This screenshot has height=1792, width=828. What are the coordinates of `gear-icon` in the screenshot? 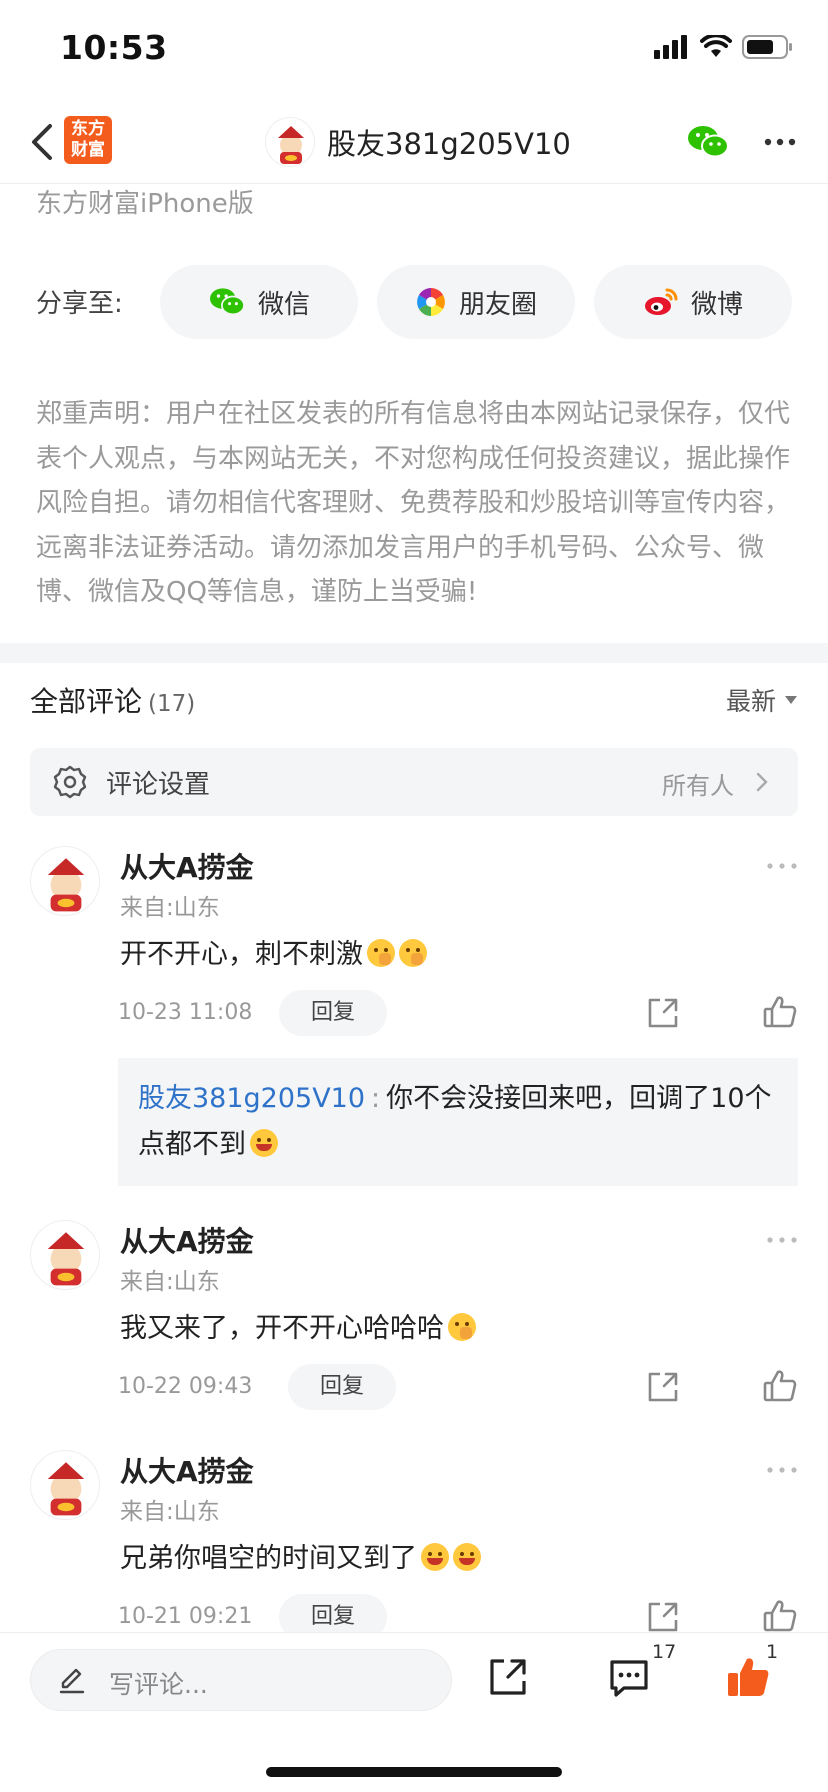 It's located at (70, 782).